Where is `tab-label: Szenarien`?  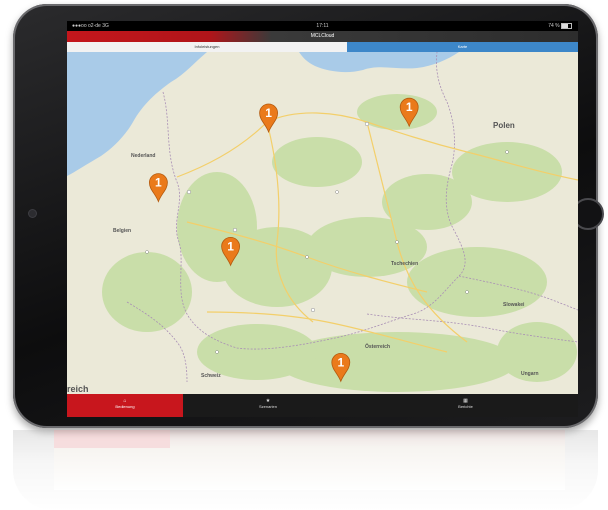 tab-label: Szenarien is located at coordinates (267, 406).